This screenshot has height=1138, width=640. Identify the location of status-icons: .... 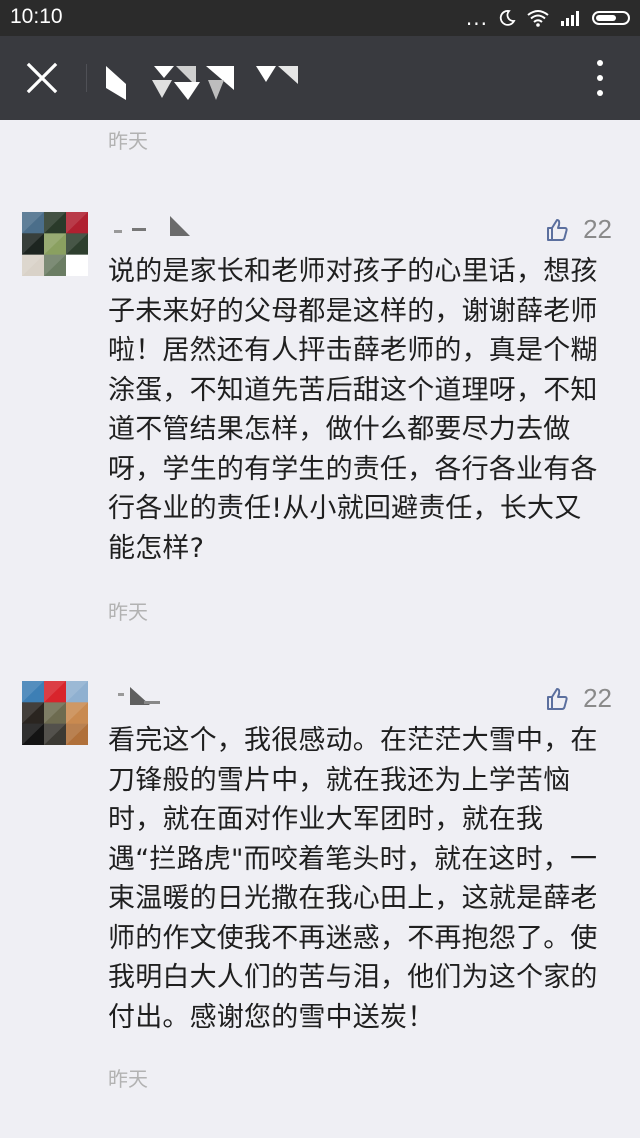
(548, 18).